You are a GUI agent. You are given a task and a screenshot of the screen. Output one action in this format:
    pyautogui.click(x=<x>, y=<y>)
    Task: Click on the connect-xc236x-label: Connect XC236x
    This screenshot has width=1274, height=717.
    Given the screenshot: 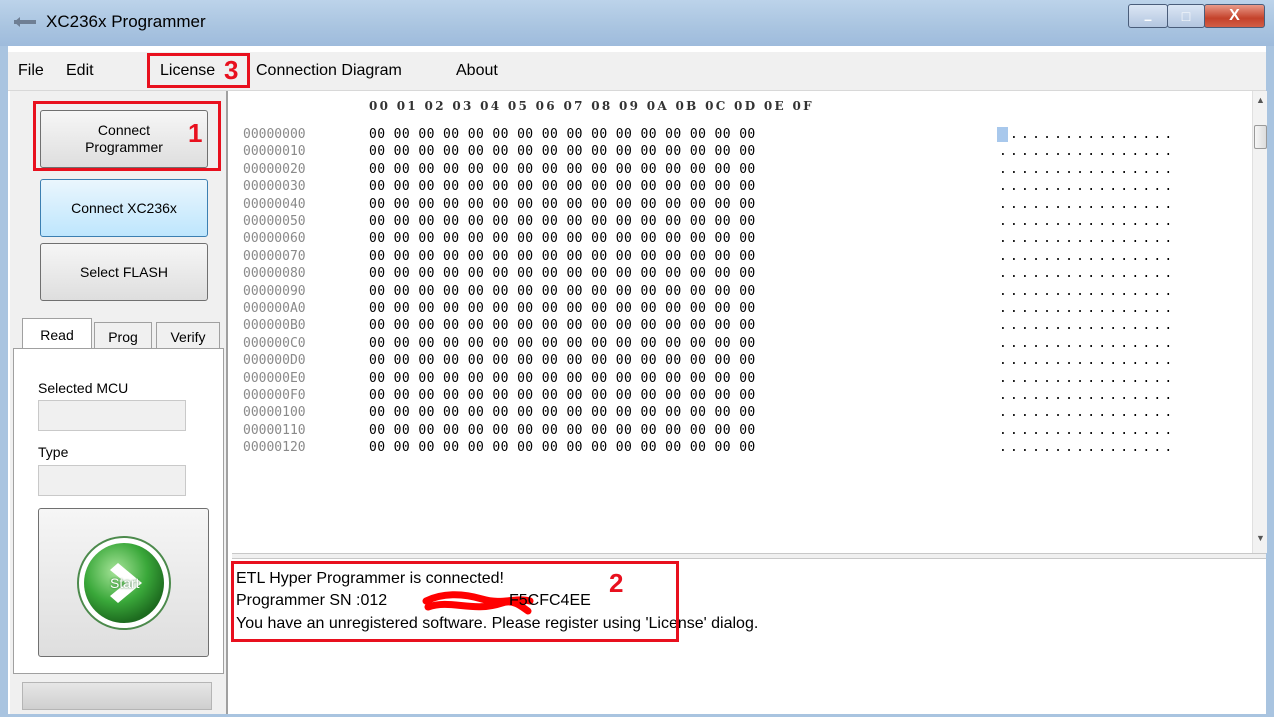 What is the action you would take?
    pyautogui.click(x=124, y=207)
    